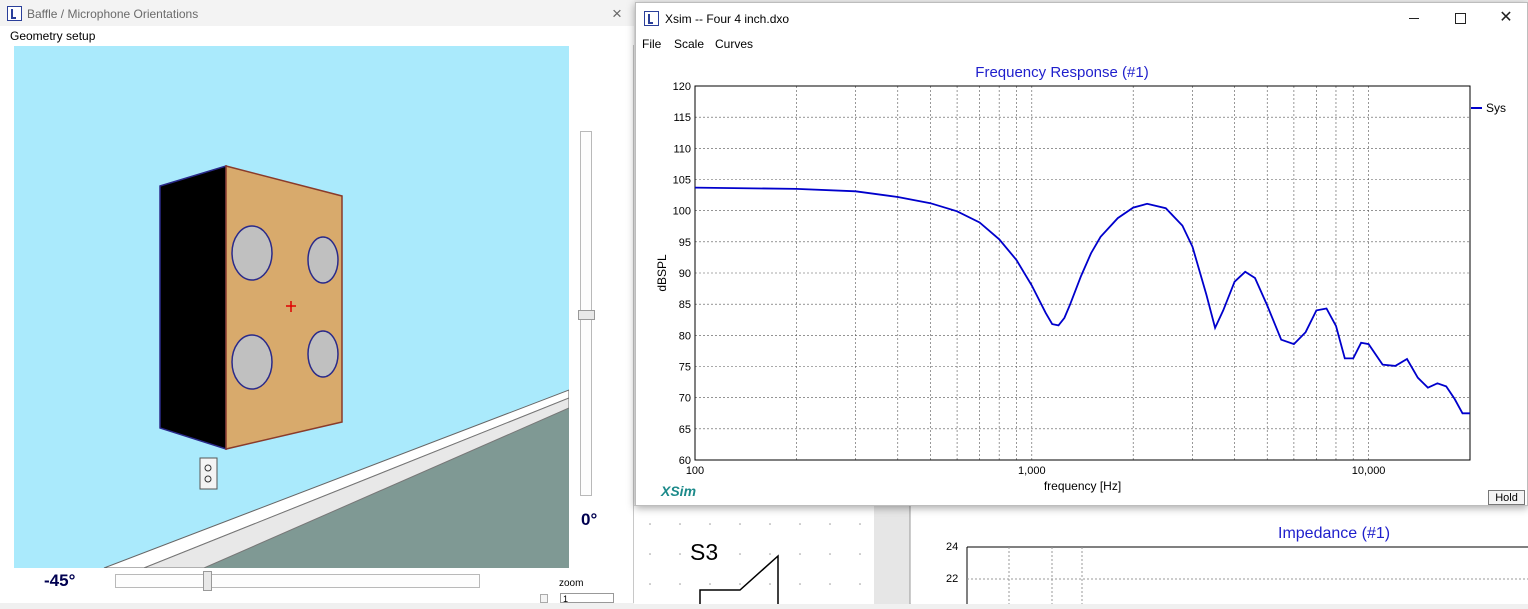  What do you see at coordinates (1061, 72) in the screenshot?
I see `chart-title: Frequency Response (#1)` at bounding box center [1061, 72].